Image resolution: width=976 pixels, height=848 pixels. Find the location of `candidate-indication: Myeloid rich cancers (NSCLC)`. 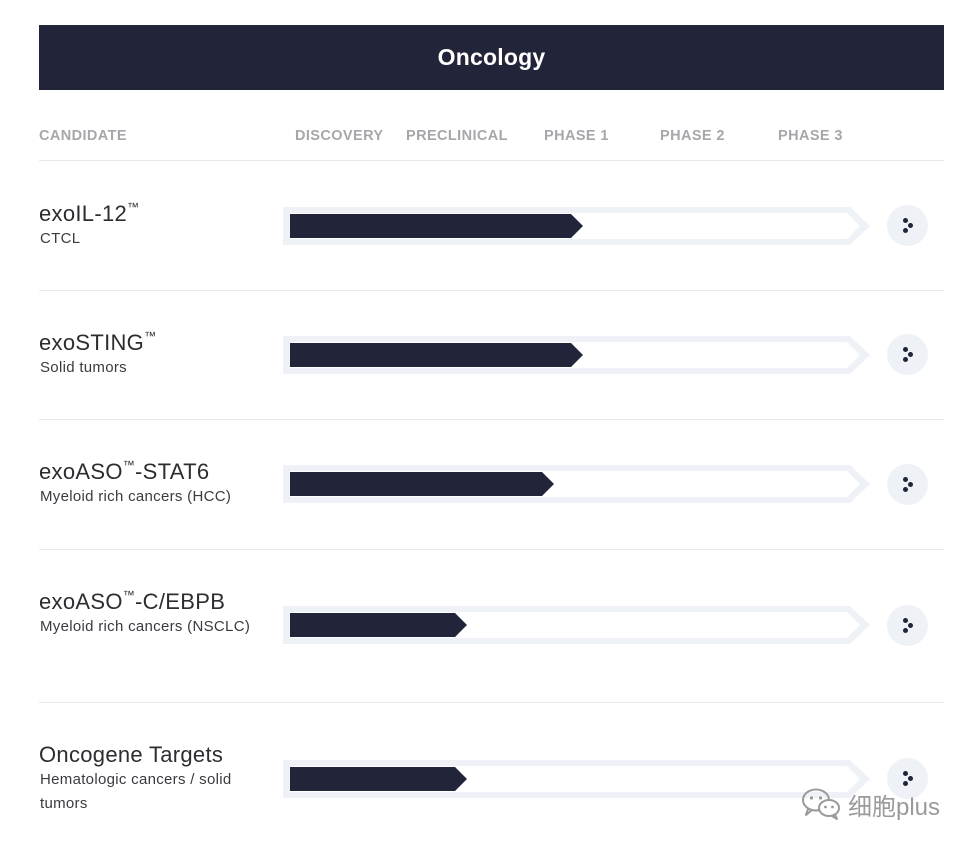

candidate-indication: Myeloid rich cancers (NSCLC) is located at coordinates (145, 626).